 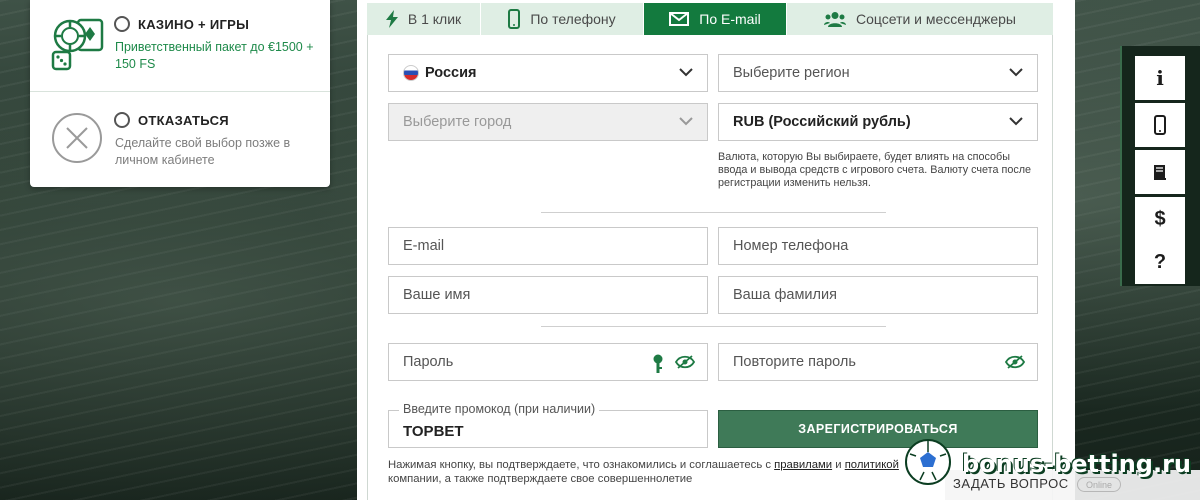 What do you see at coordinates (437, 295) in the screenshot?
I see `first-name-placeholder: Ваше имя` at bounding box center [437, 295].